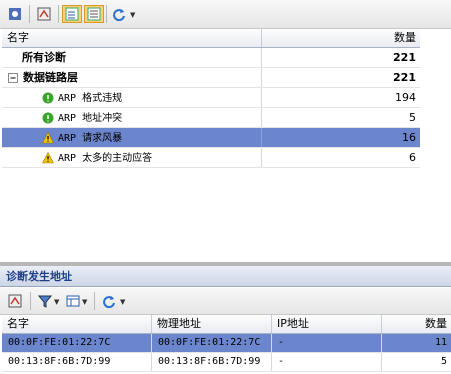  I want to click on diagnosis-row-label: ARP 请求风暴, so click(90, 138).